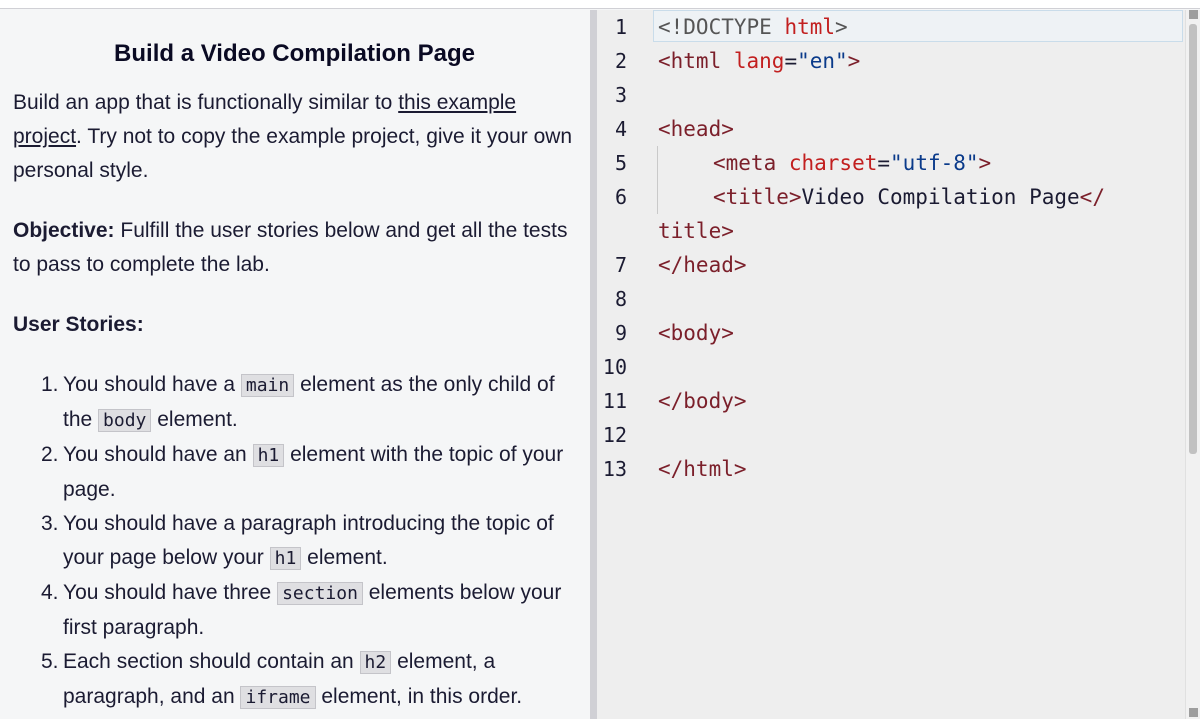 The width and height of the screenshot is (1200, 719). I want to click on editor-scrollbar, so click(1192, 364).